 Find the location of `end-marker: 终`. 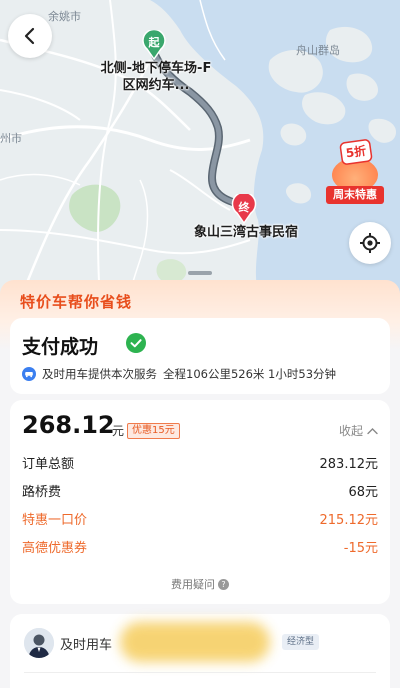

end-marker: 终 is located at coordinates (244, 208).